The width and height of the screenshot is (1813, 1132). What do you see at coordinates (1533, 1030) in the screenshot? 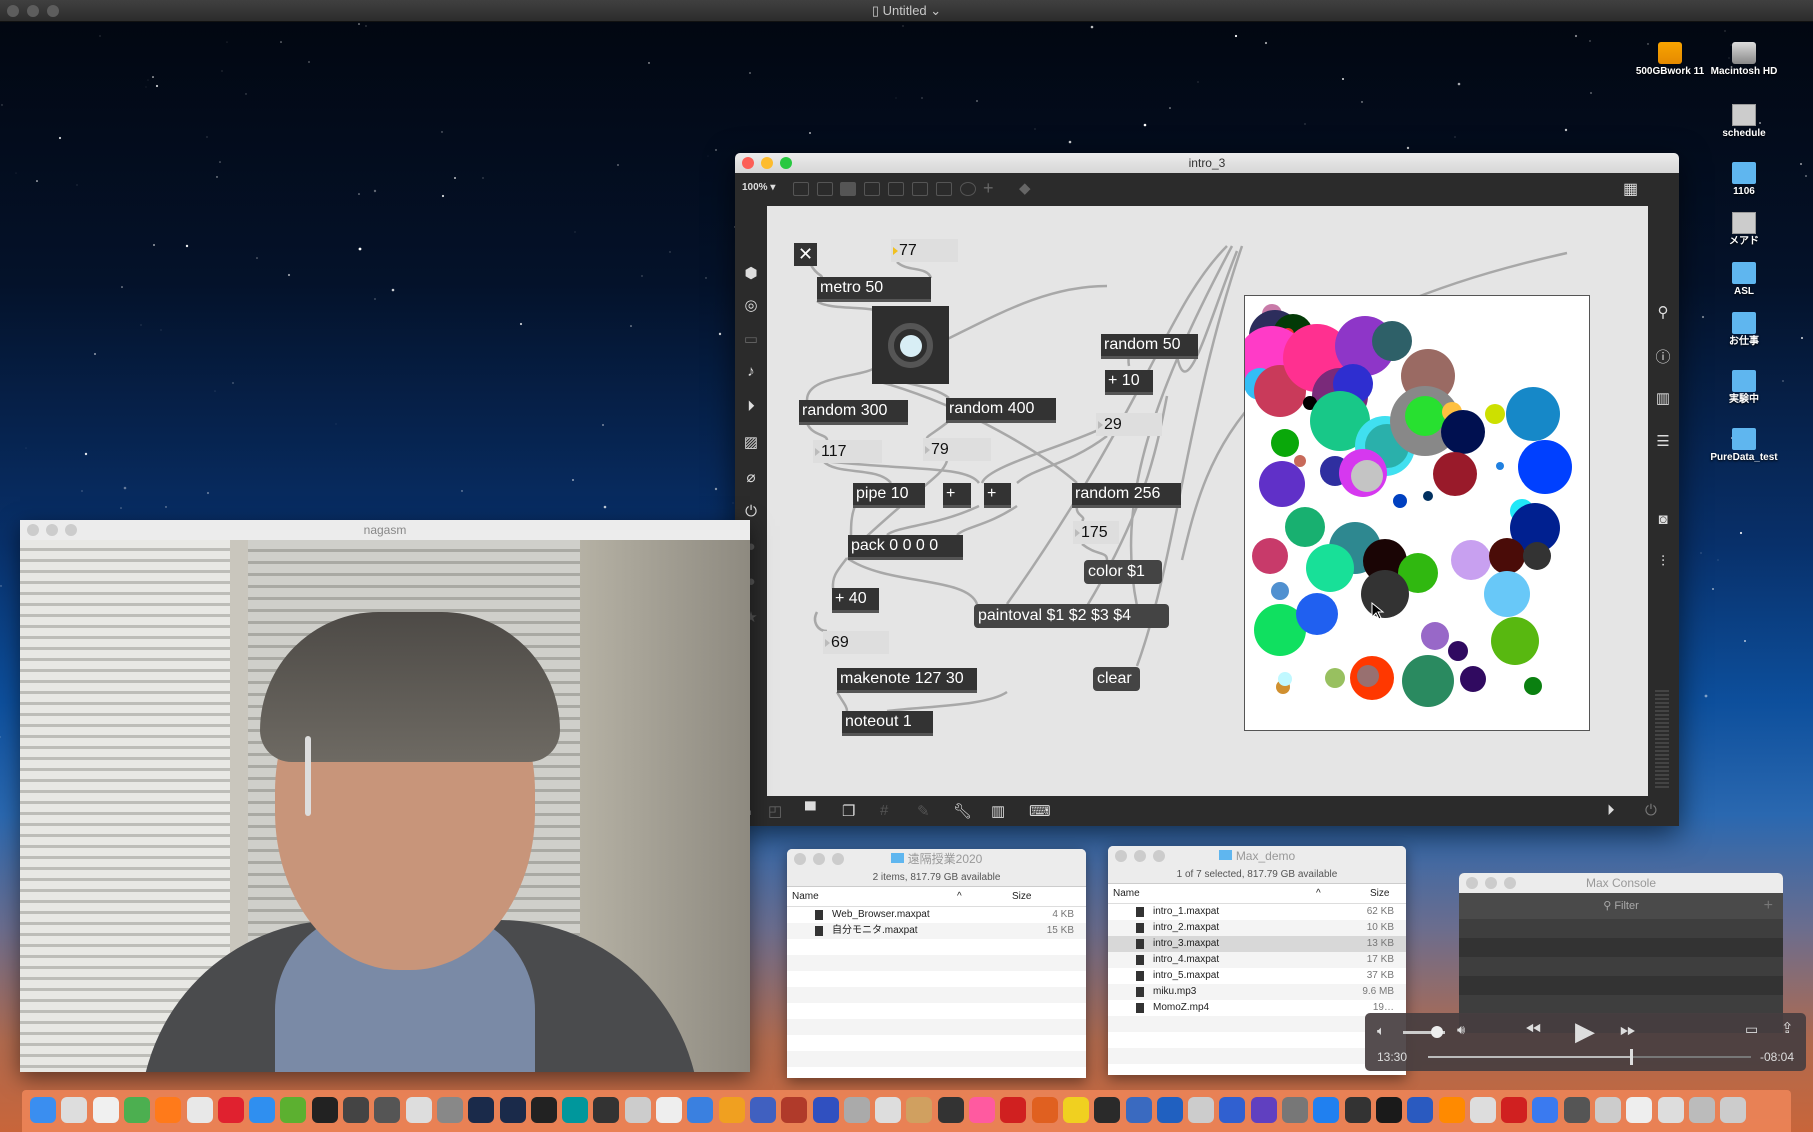
I see `rewind-button: ⏪︎` at bounding box center [1533, 1030].